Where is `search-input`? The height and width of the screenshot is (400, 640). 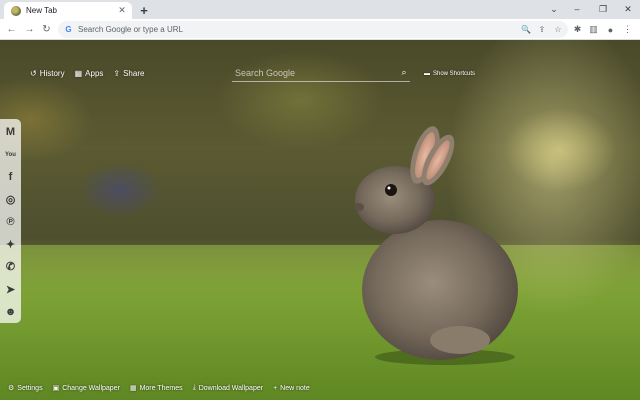
search-input is located at coordinates (315, 72).